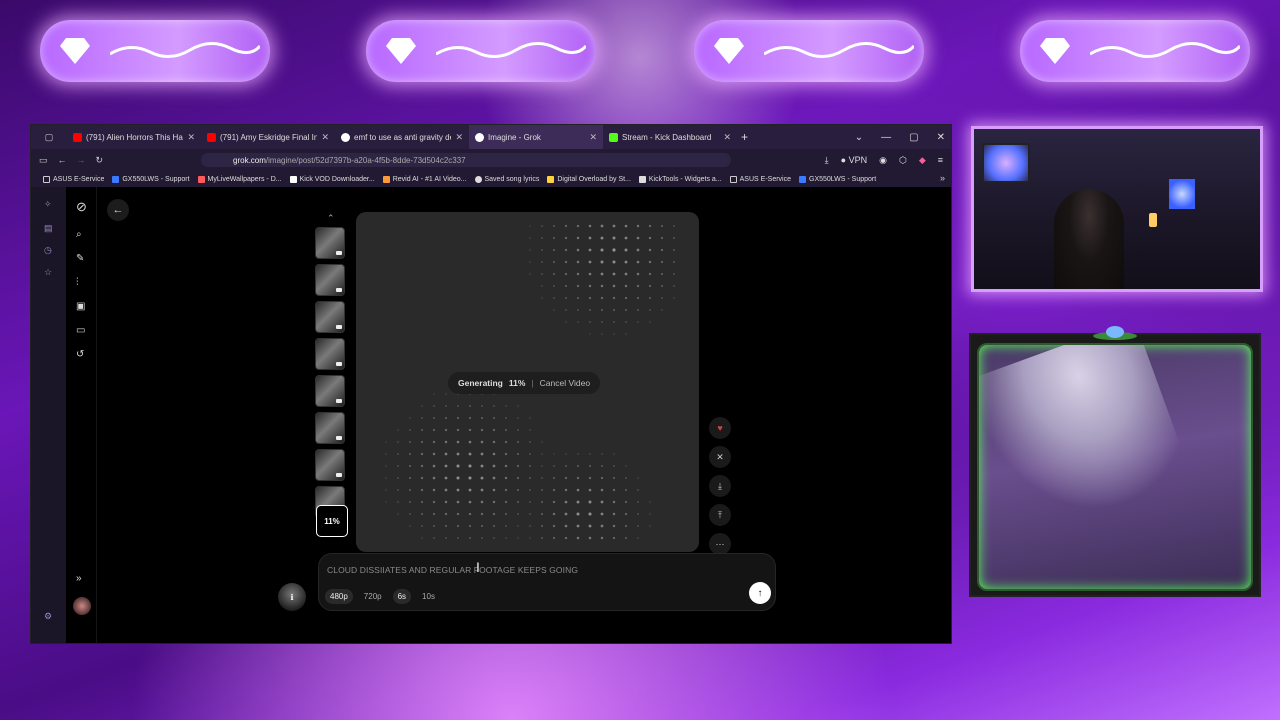 The image size is (1280, 720). What do you see at coordinates (536, 137) in the screenshot?
I see `tab-3: Imagine - Grok ✕` at bounding box center [536, 137].